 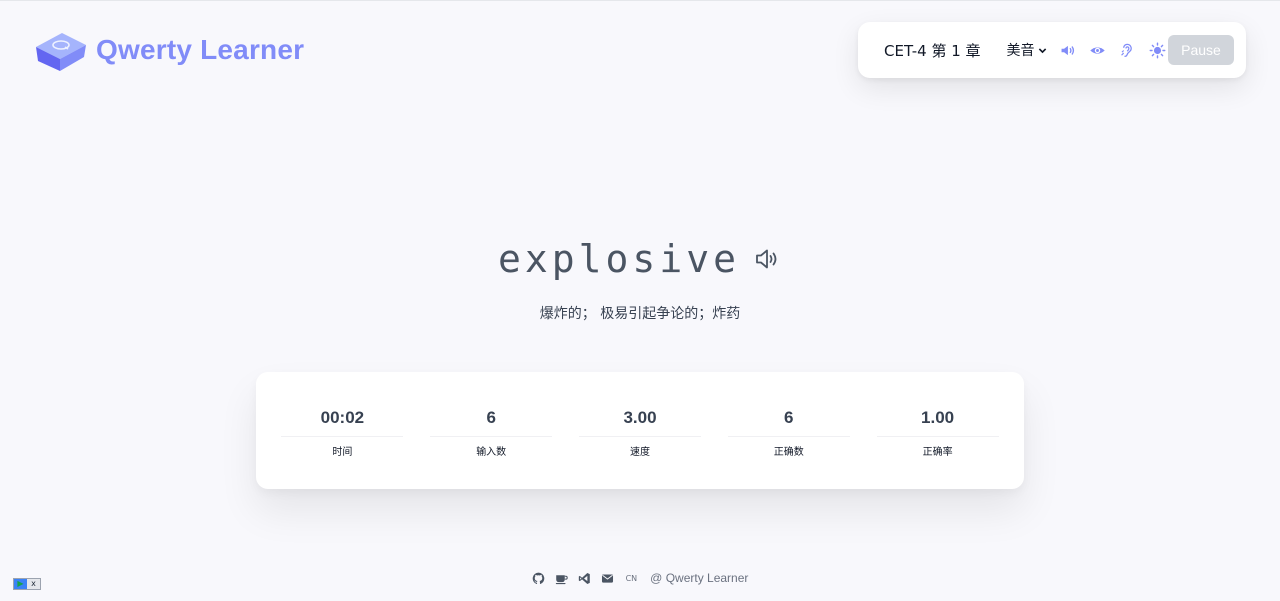 I want to click on mail-icon, so click(x=608, y=578).